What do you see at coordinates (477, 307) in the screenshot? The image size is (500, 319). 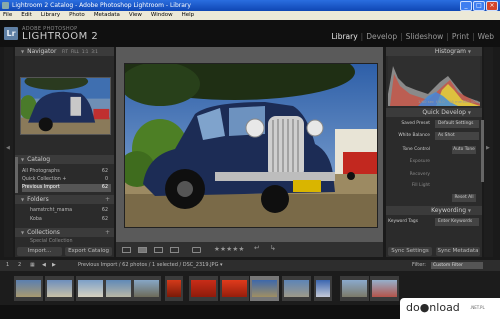 I see `watermark-tld: .NET.PL` at bounding box center [477, 307].